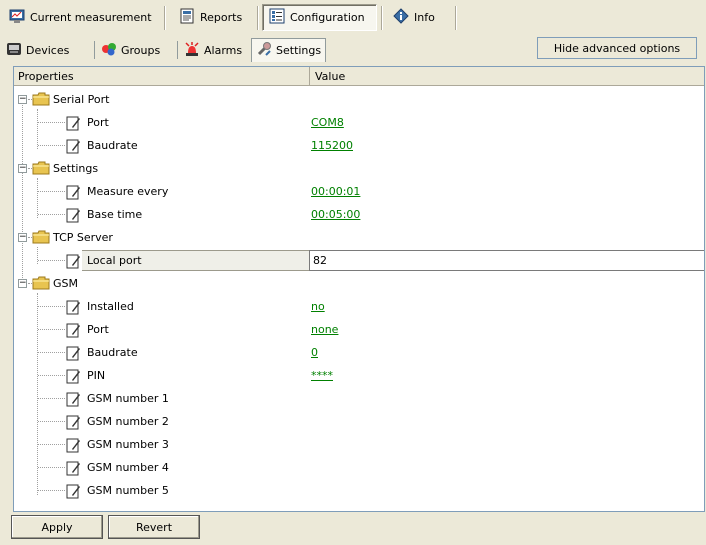 The height and width of the screenshot is (545, 706). Describe the element at coordinates (359, 237) in the screenshot. I see `tree-section: − TCP Server` at that location.